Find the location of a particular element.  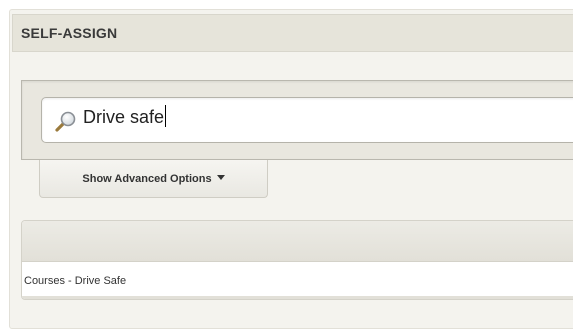

show-advanced-options-button: Show Advanced Options is located at coordinates (153, 179).